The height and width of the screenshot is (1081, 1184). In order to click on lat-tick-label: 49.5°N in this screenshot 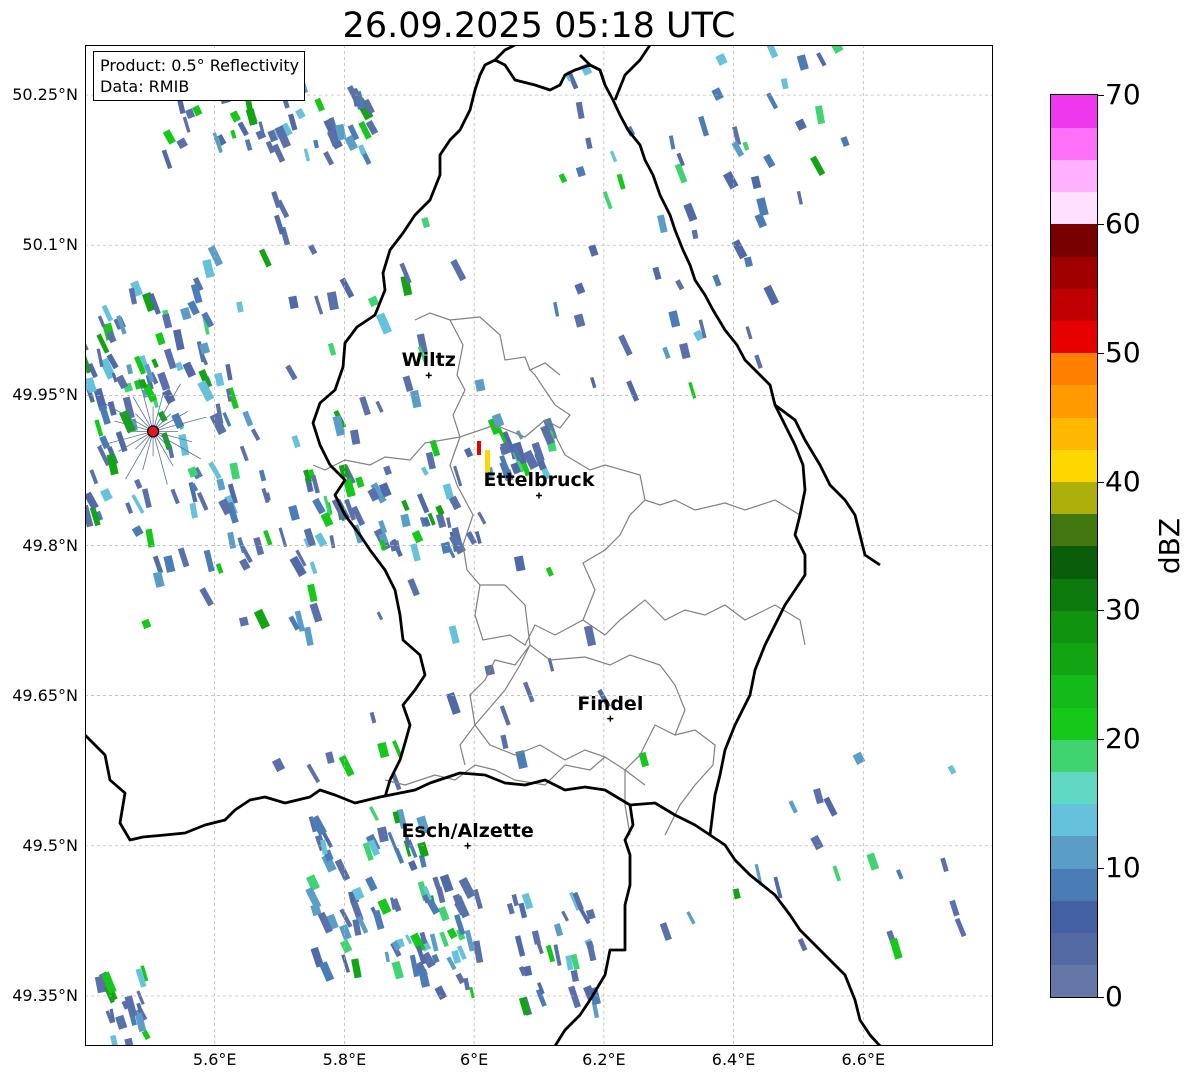, I will do `click(50, 845)`.